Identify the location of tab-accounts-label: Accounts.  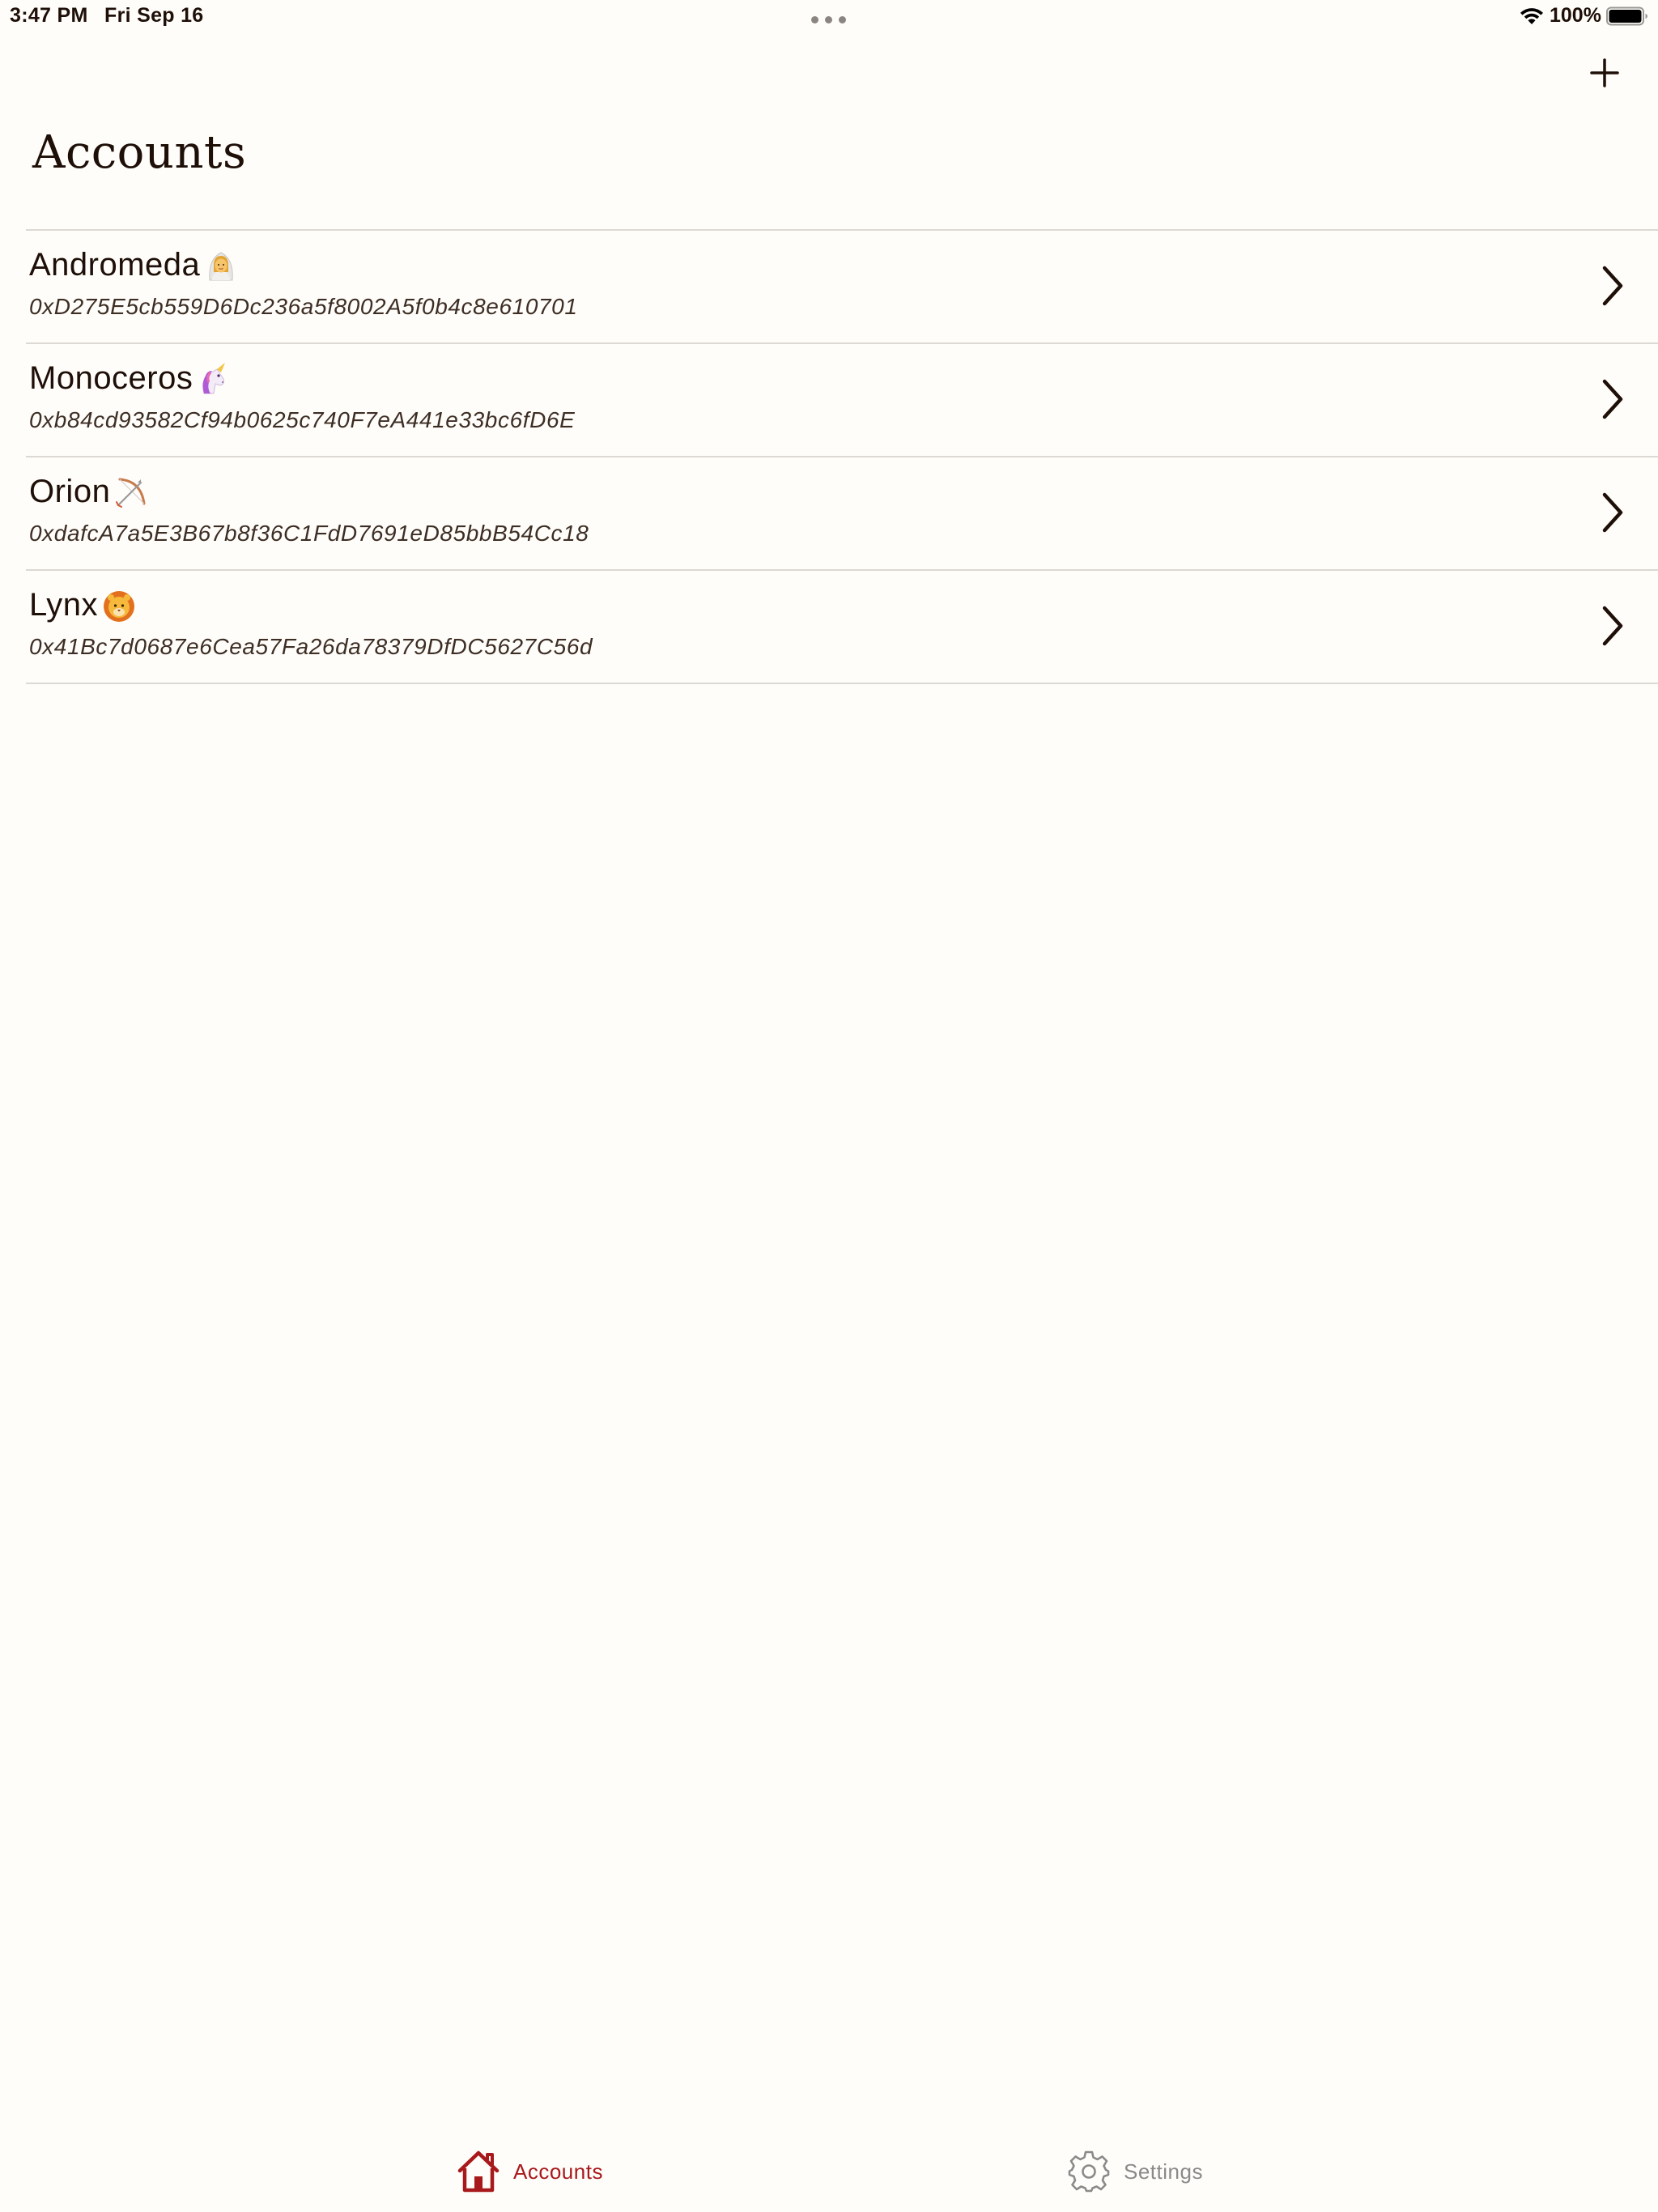
(558, 2171).